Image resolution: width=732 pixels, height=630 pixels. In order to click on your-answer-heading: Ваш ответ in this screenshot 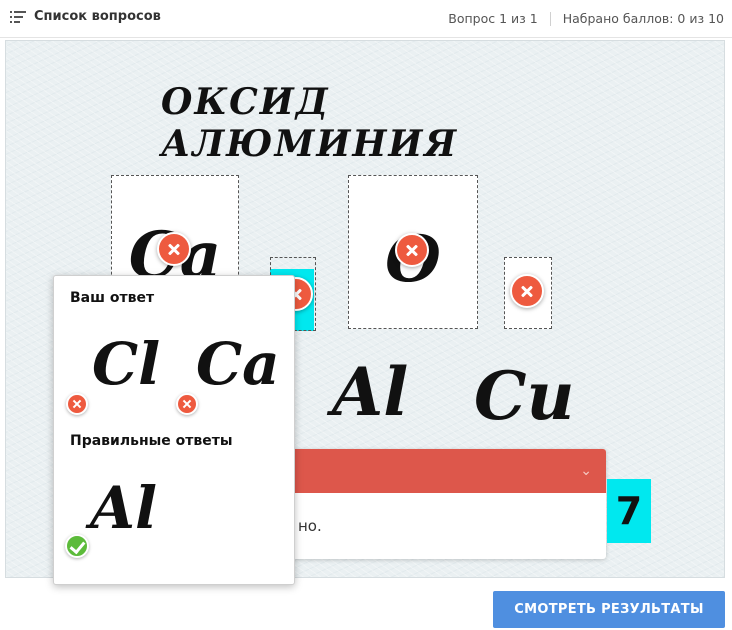, I will do `click(112, 298)`.